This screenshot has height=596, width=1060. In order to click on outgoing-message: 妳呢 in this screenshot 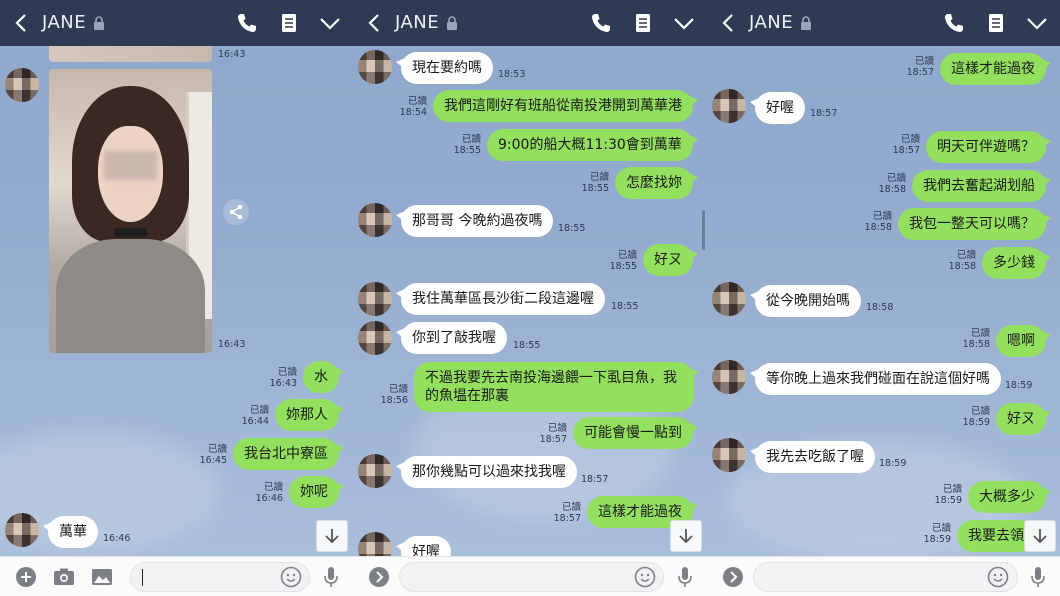, I will do `click(316, 492)`.